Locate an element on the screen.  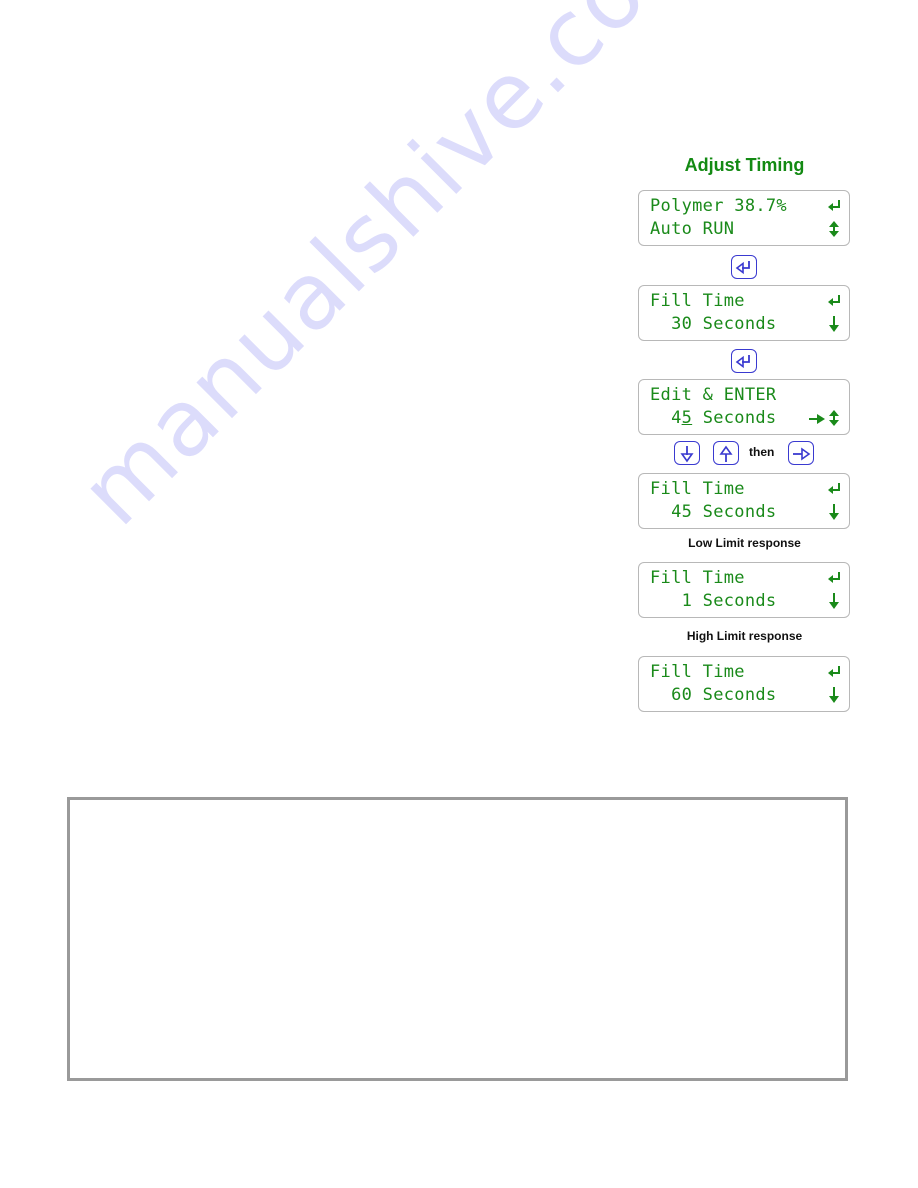
down-key is located at coordinates (687, 453).